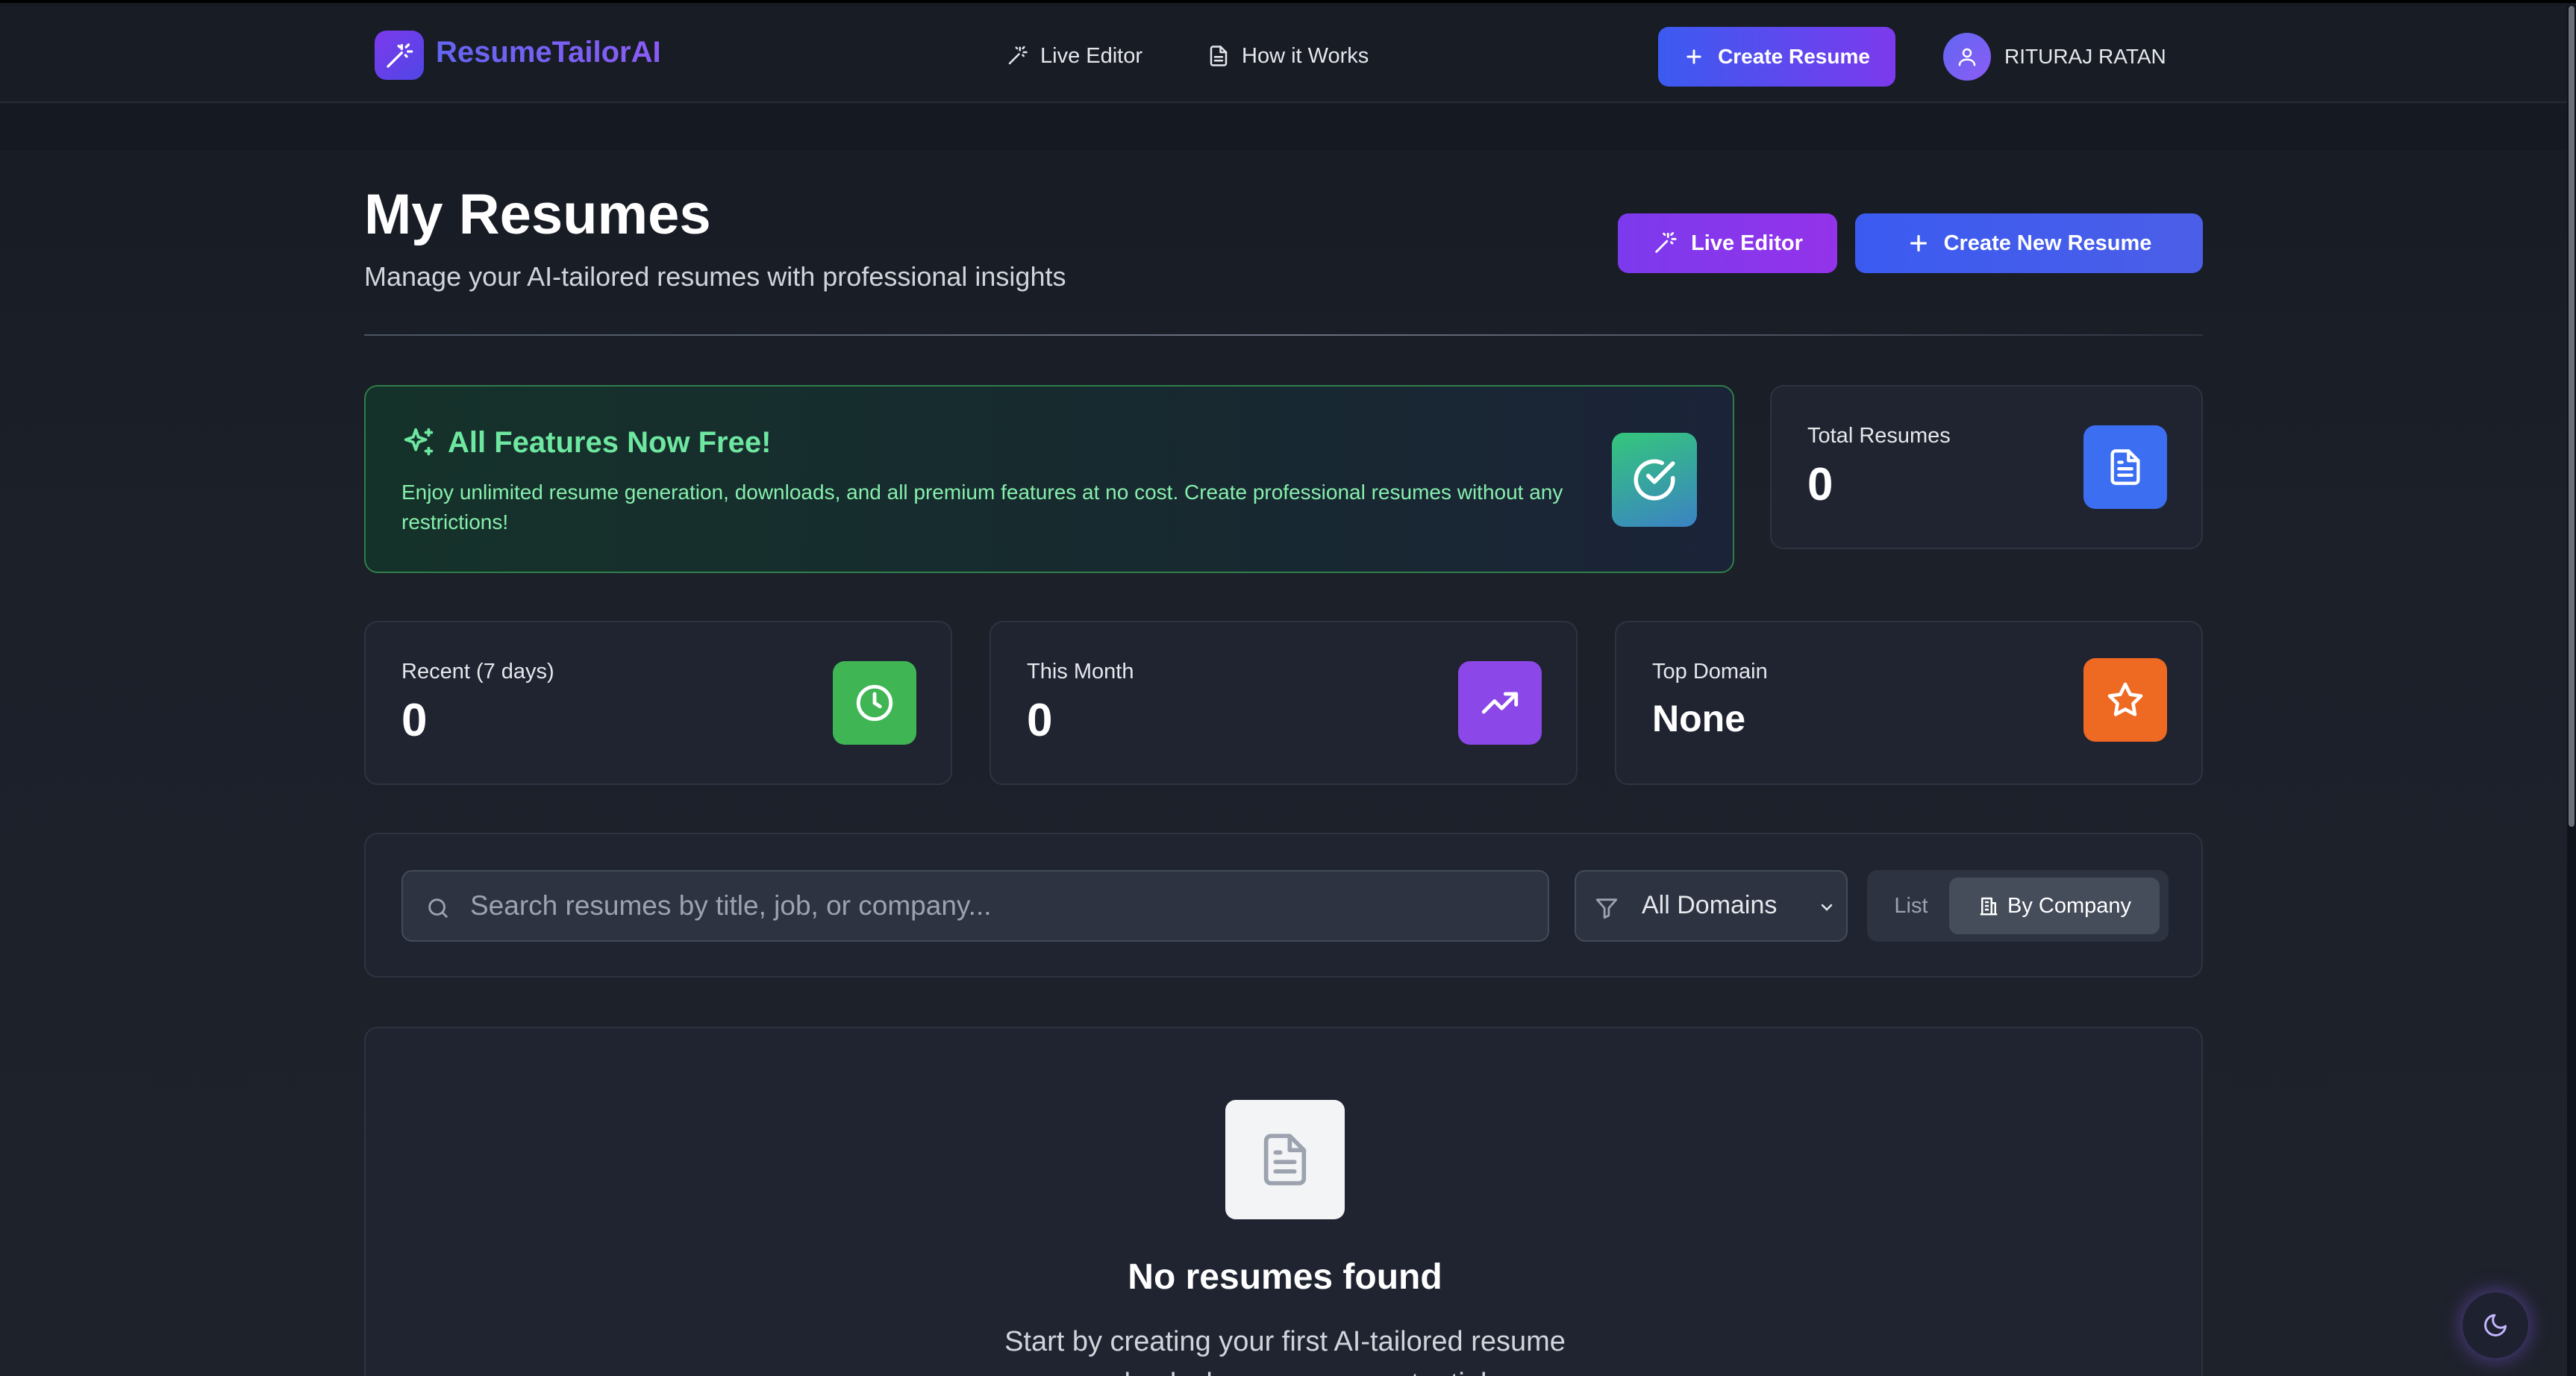 Image resolution: width=2576 pixels, height=1376 pixels. What do you see at coordinates (1091, 55) in the screenshot?
I see `nav-label: Live Editor` at bounding box center [1091, 55].